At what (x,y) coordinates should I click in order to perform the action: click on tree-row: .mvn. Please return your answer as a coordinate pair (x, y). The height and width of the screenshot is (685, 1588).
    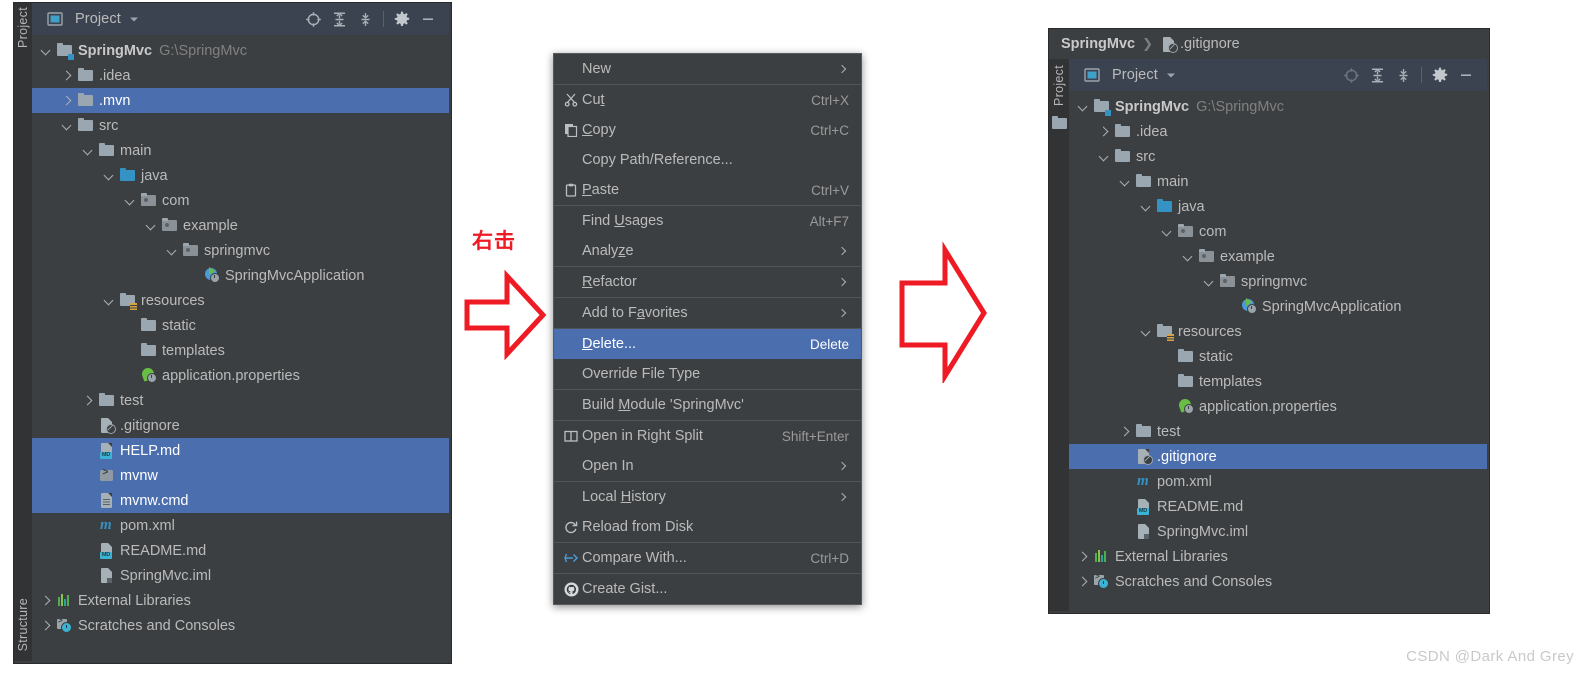
    Looking at the image, I should click on (240, 100).